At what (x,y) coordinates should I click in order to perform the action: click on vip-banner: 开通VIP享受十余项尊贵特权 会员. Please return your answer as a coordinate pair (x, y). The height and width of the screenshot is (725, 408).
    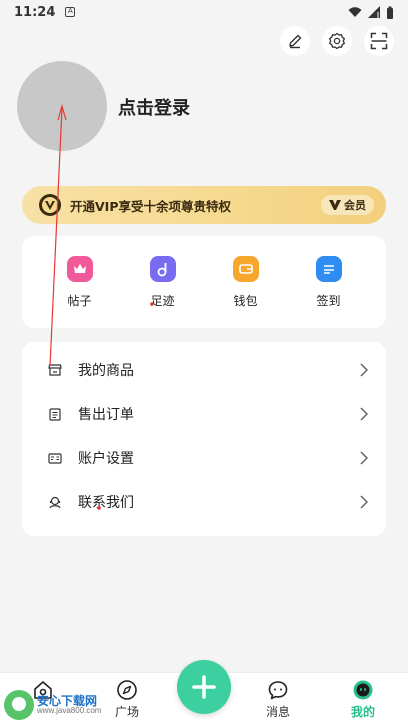
    Looking at the image, I should click on (204, 205).